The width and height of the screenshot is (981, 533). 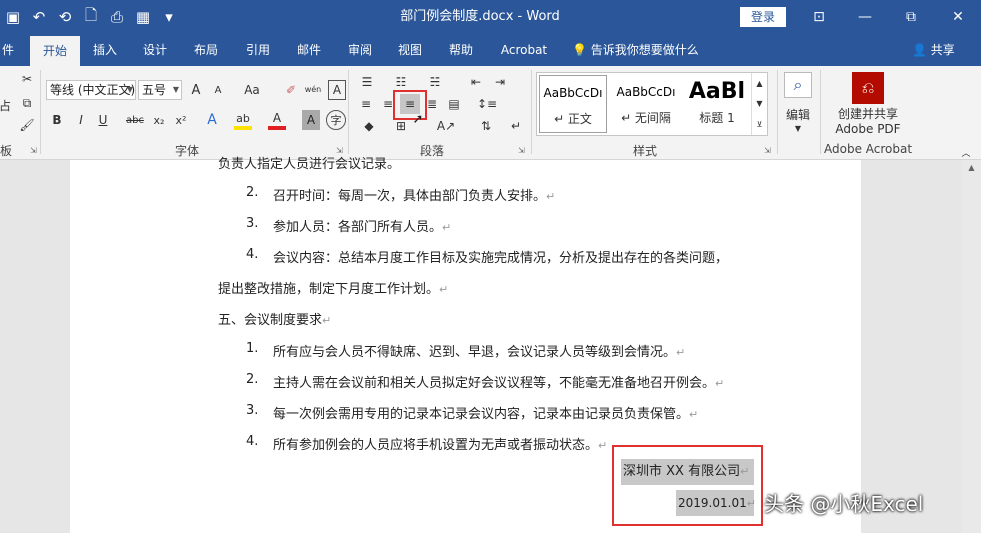 I want to click on font-name-combo: 等线 (中文正文) ▼, so click(x=91, y=90).